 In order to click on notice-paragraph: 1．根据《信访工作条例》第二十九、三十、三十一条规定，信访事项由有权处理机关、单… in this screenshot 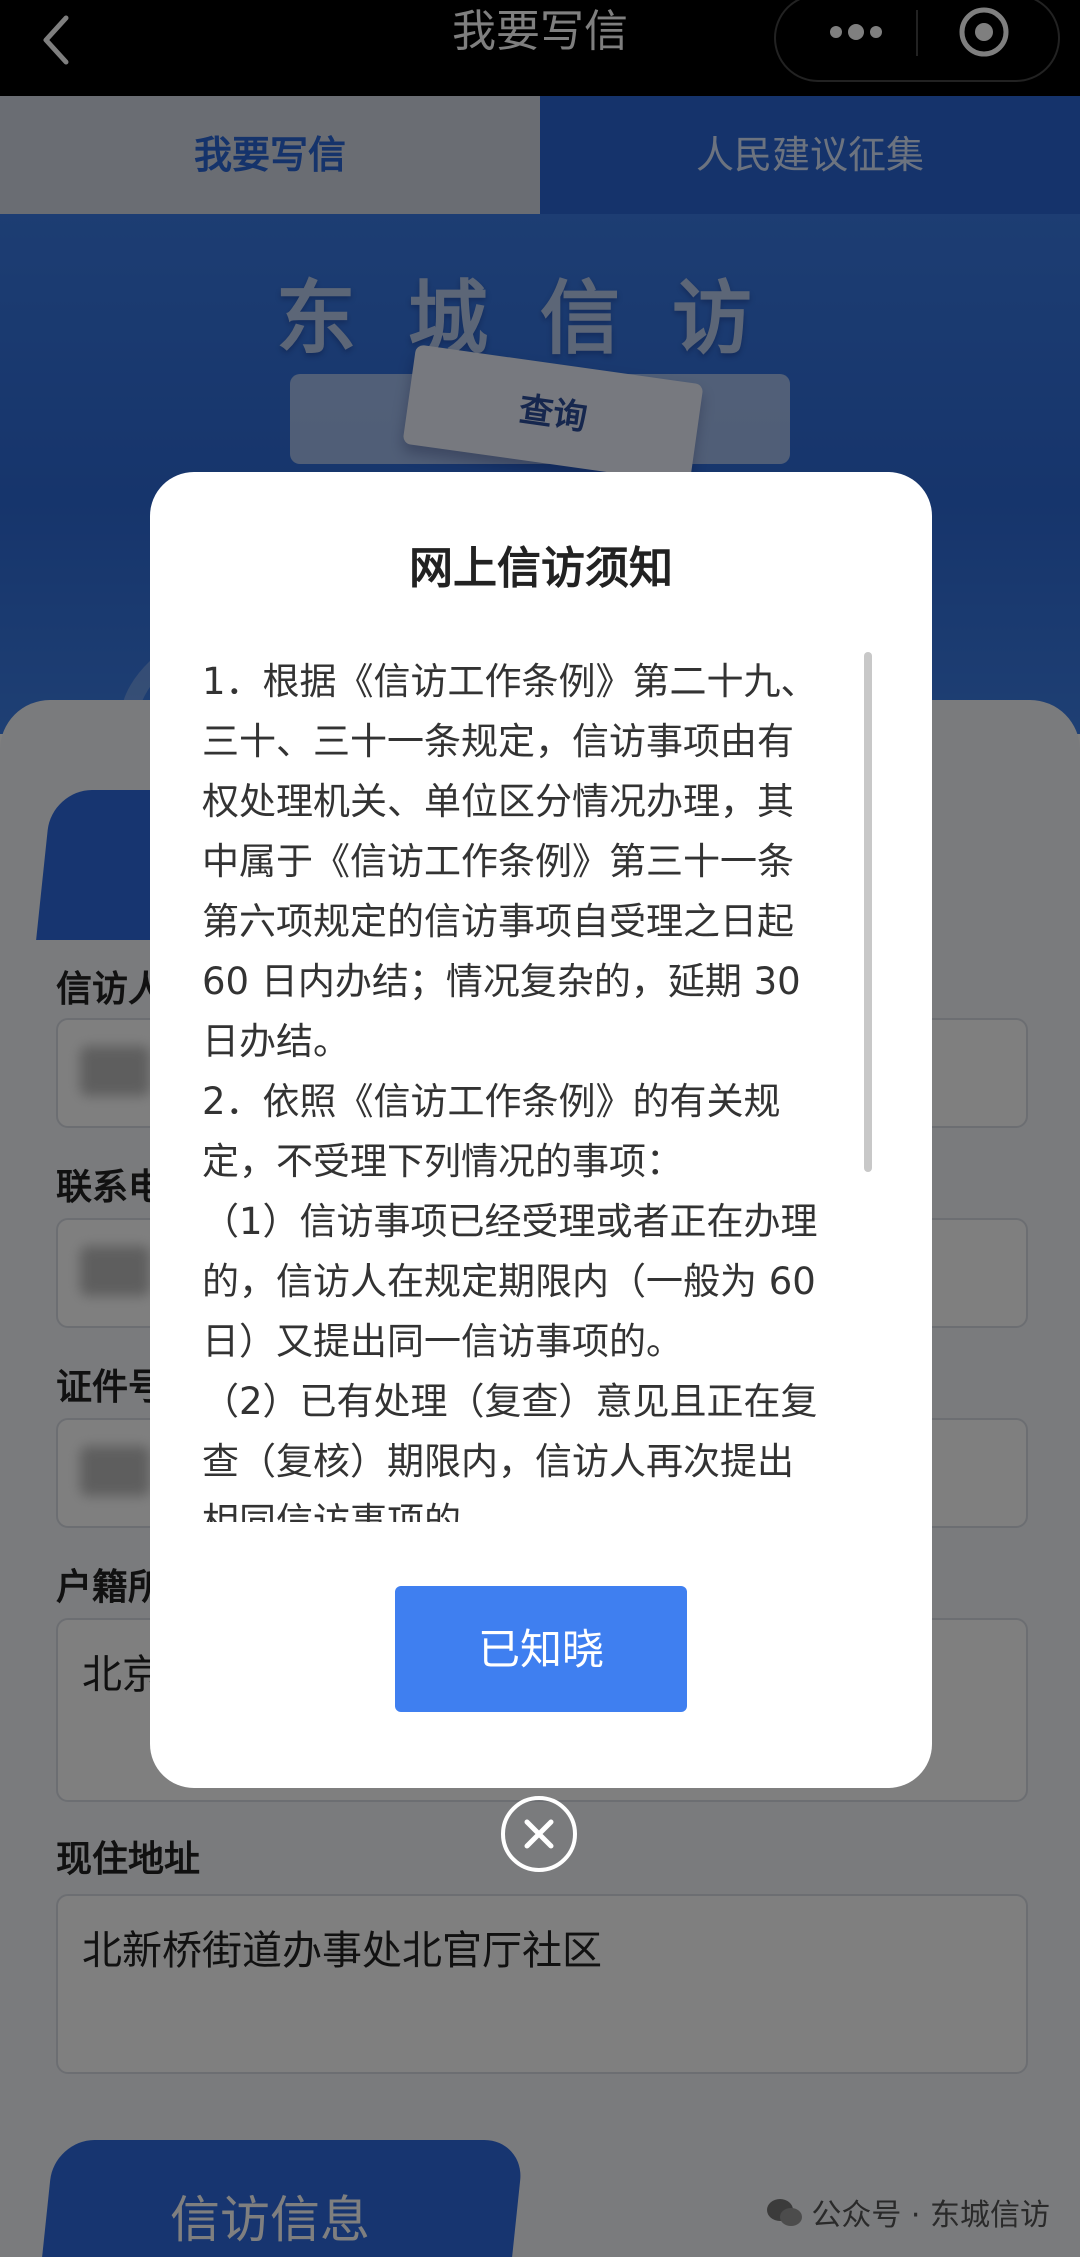, I will do `click(510, 861)`.